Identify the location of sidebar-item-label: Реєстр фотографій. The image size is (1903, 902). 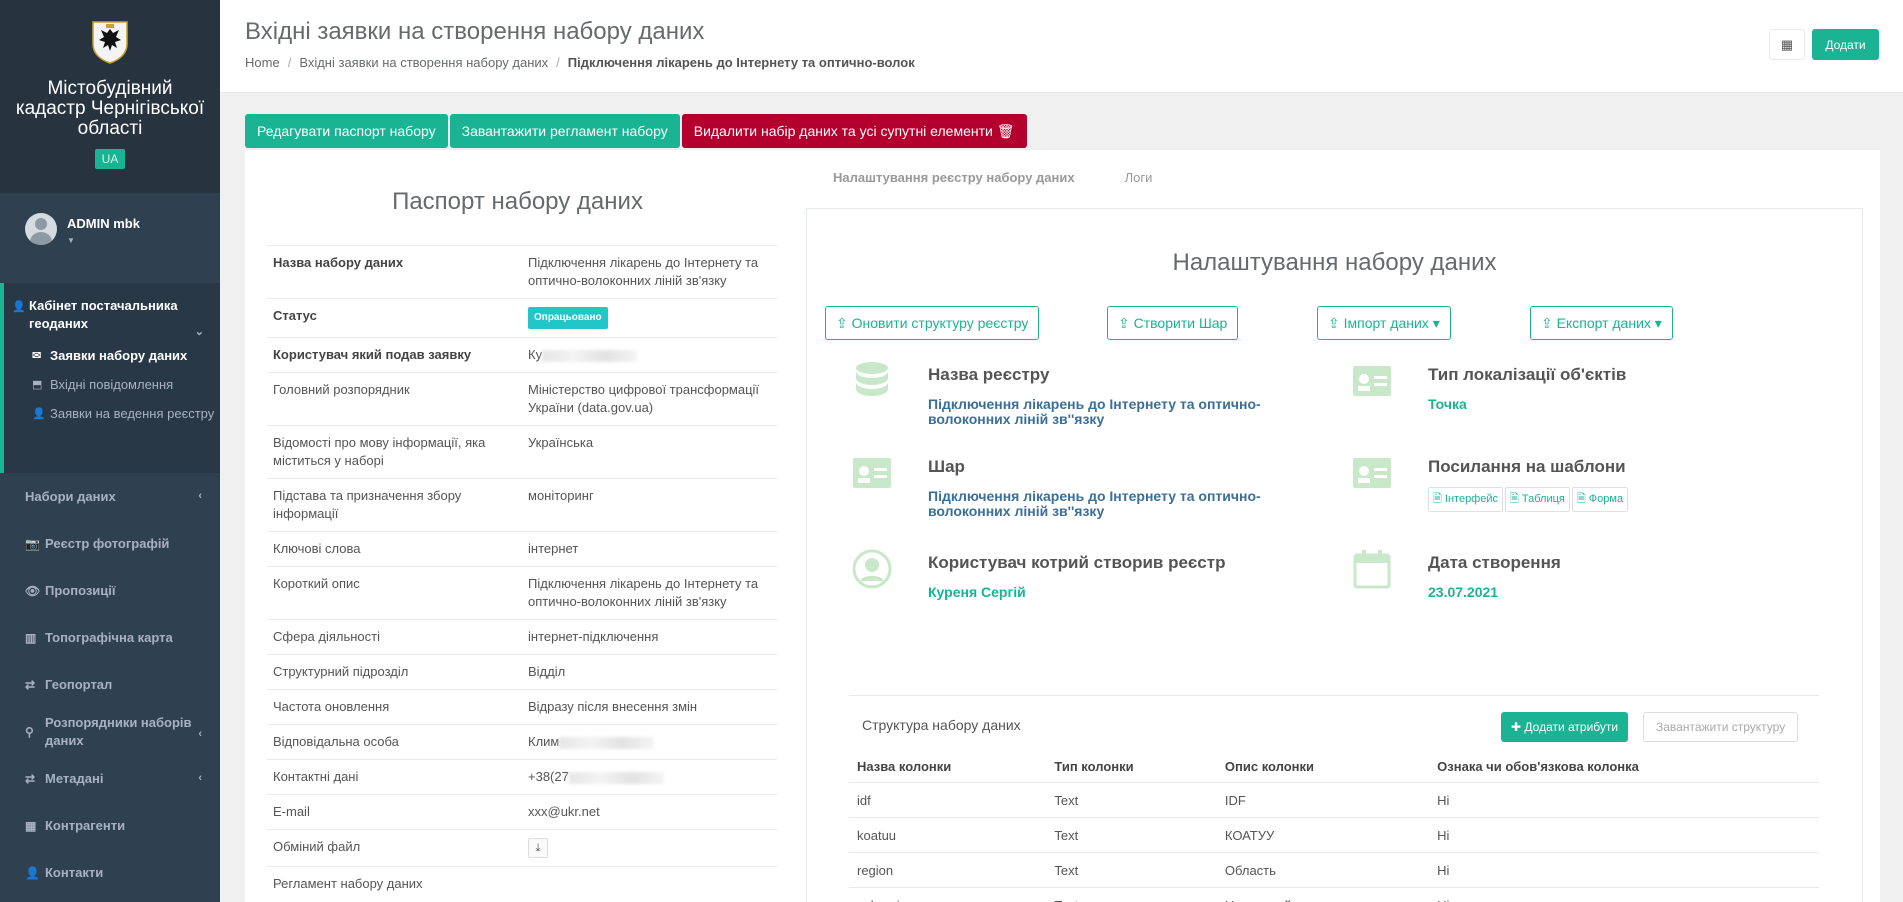
(107, 543).